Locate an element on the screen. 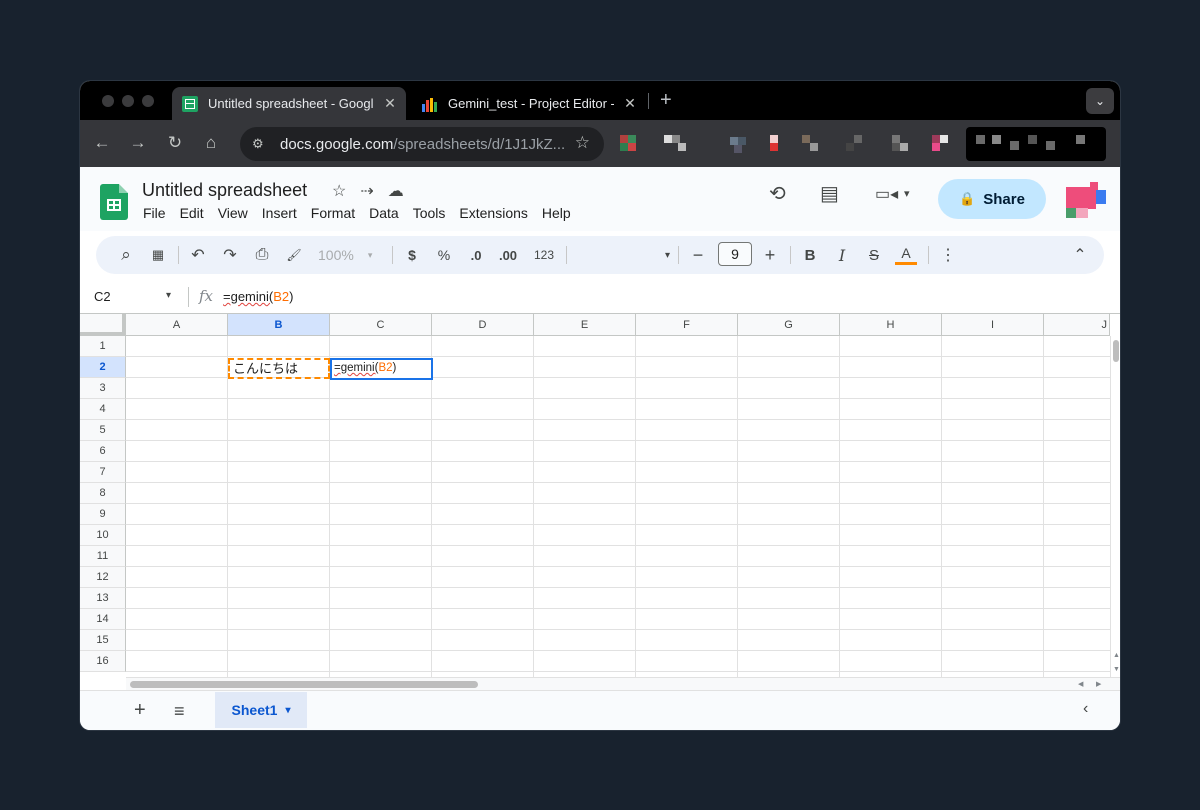 The width and height of the screenshot is (1200, 810). menu-edit: Edit is located at coordinates (195, 213).